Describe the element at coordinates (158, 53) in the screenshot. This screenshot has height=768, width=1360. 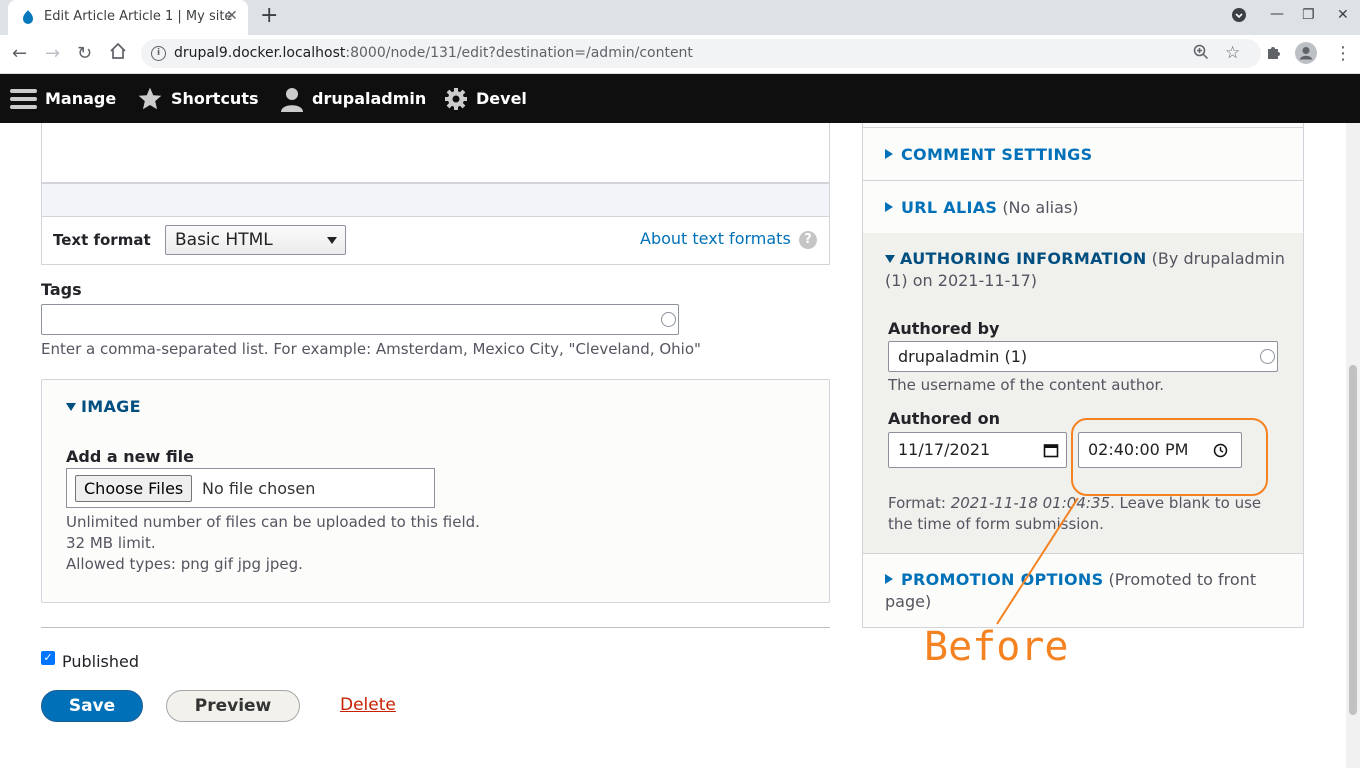
I see `site-info-icon: i` at that location.